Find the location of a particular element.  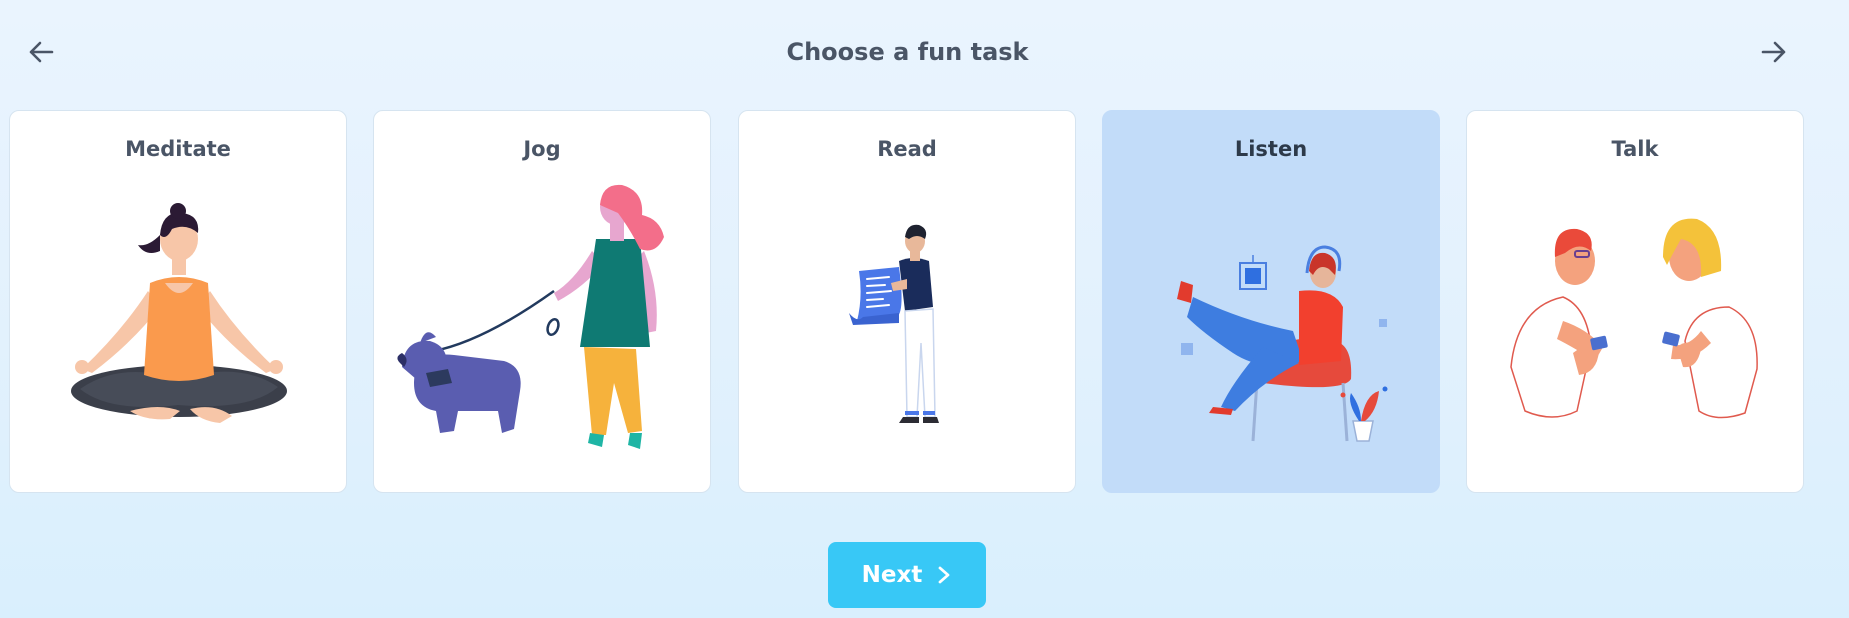

task-card-listen: Listen is located at coordinates (1271, 301).